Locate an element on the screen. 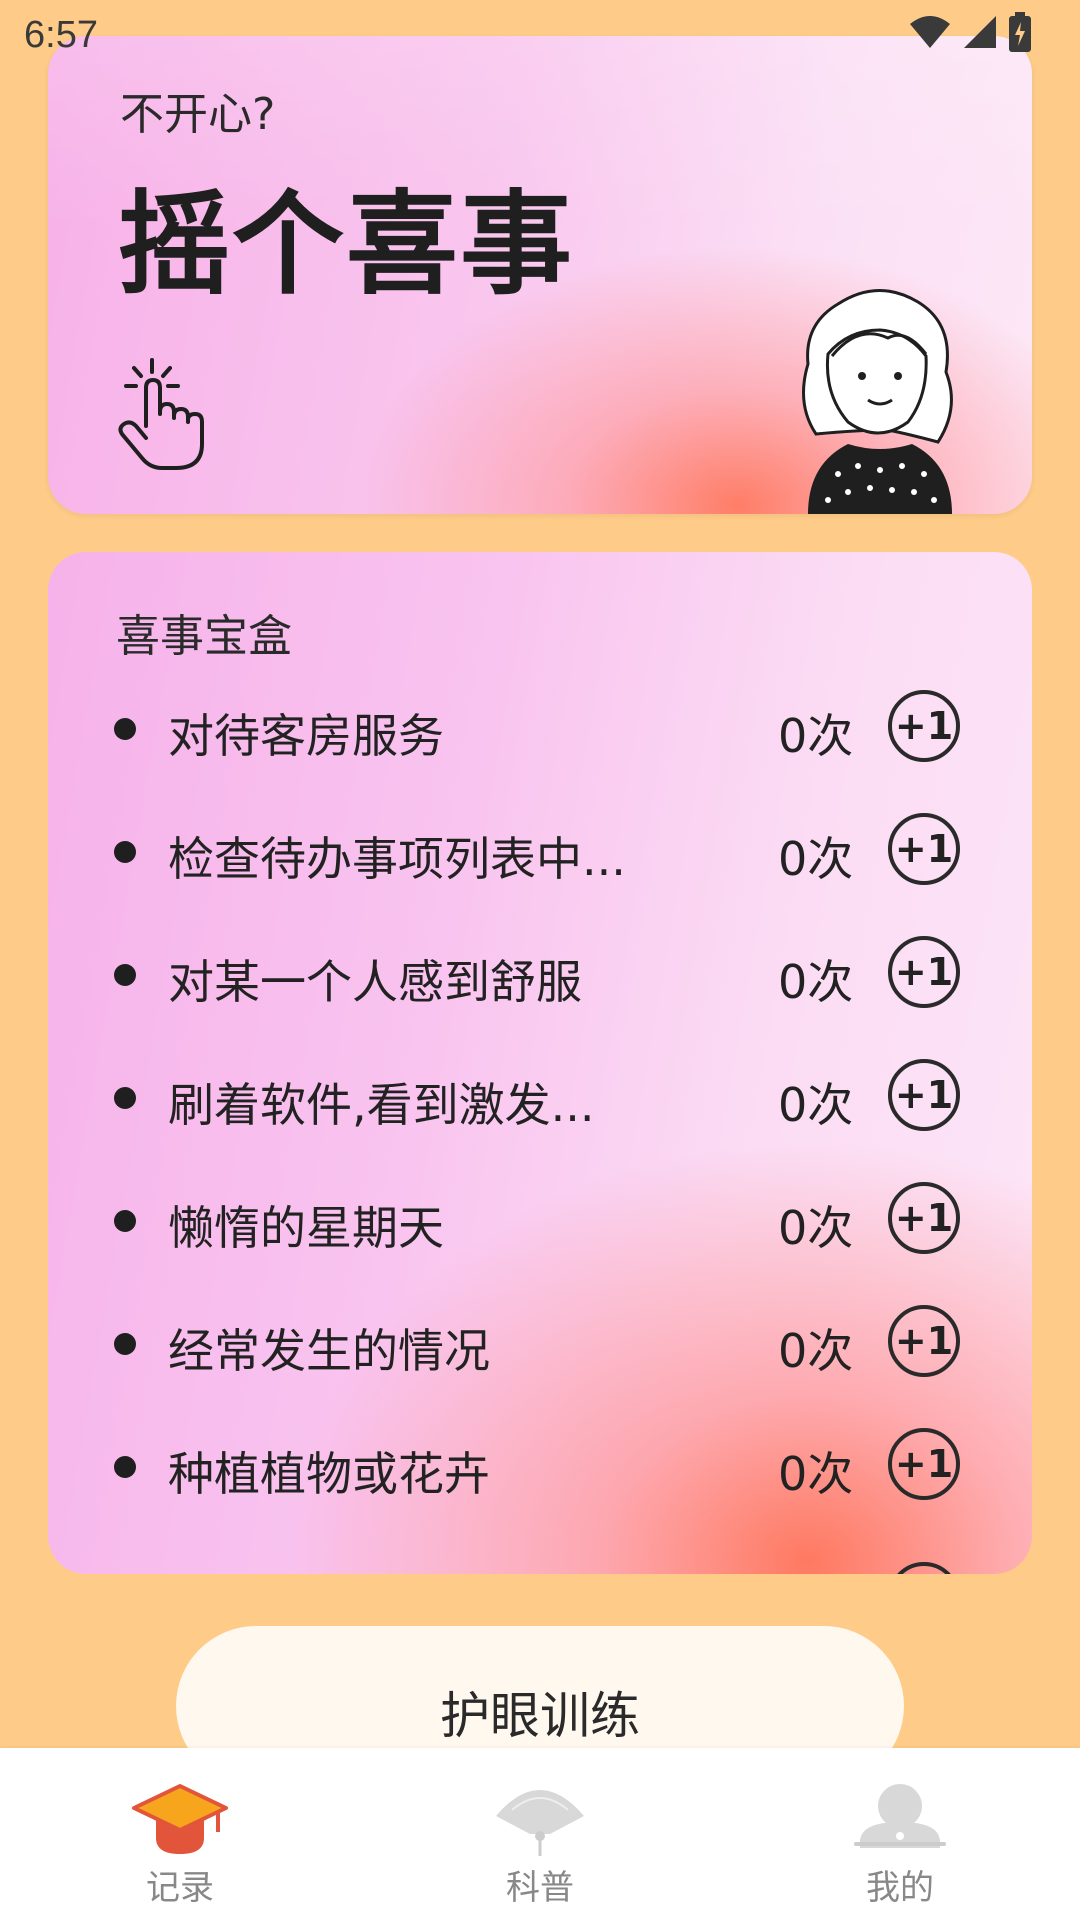  nav-item-records: 记录 is located at coordinates (180, 1834).